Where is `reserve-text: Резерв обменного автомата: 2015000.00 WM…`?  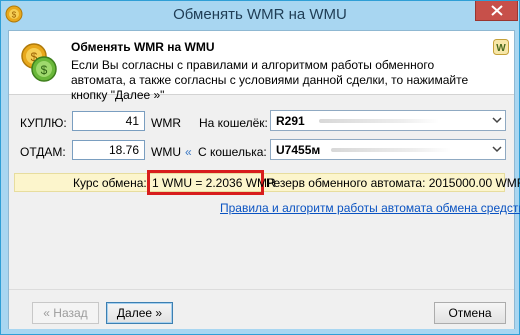
reserve-text: Резерв обменного автомата: 2015000.00 WM… is located at coordinates (393, 183).